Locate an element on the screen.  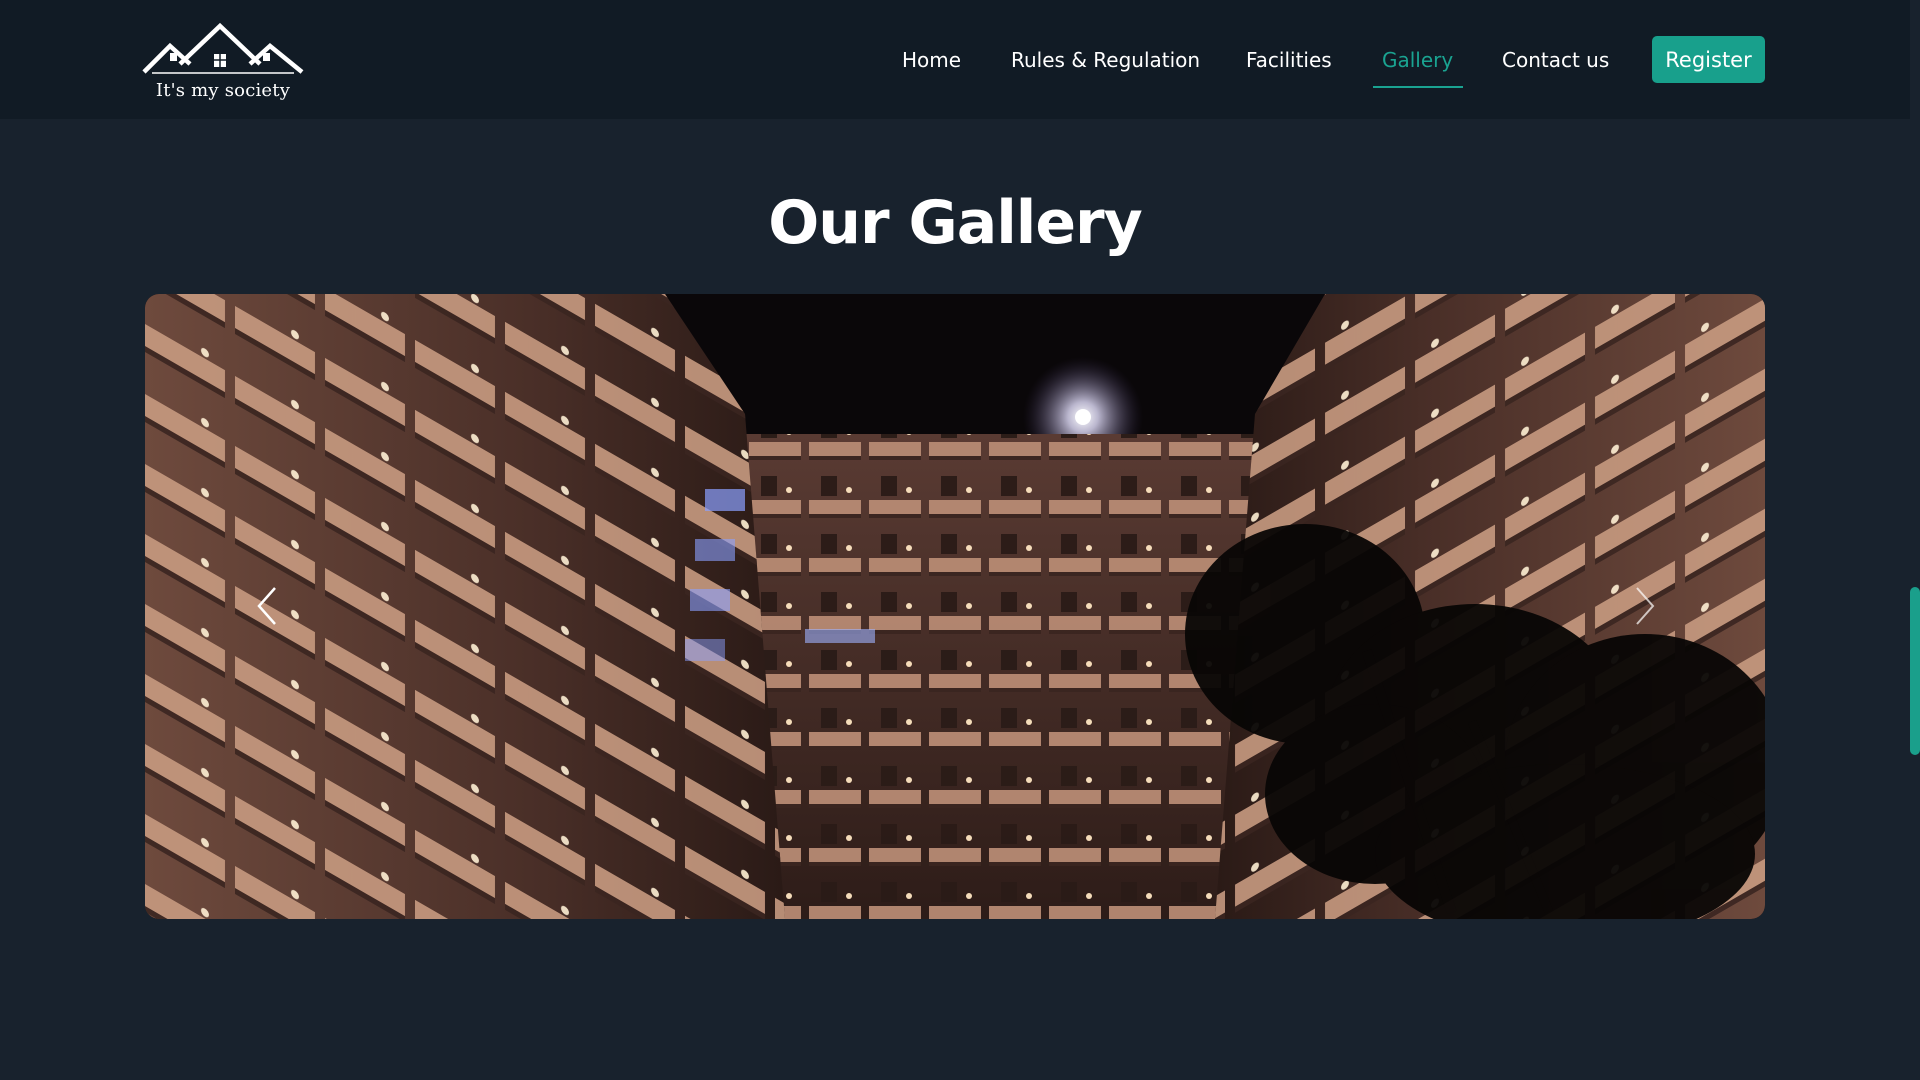
chevron-right-icon is located at coordinates (1645, 606).